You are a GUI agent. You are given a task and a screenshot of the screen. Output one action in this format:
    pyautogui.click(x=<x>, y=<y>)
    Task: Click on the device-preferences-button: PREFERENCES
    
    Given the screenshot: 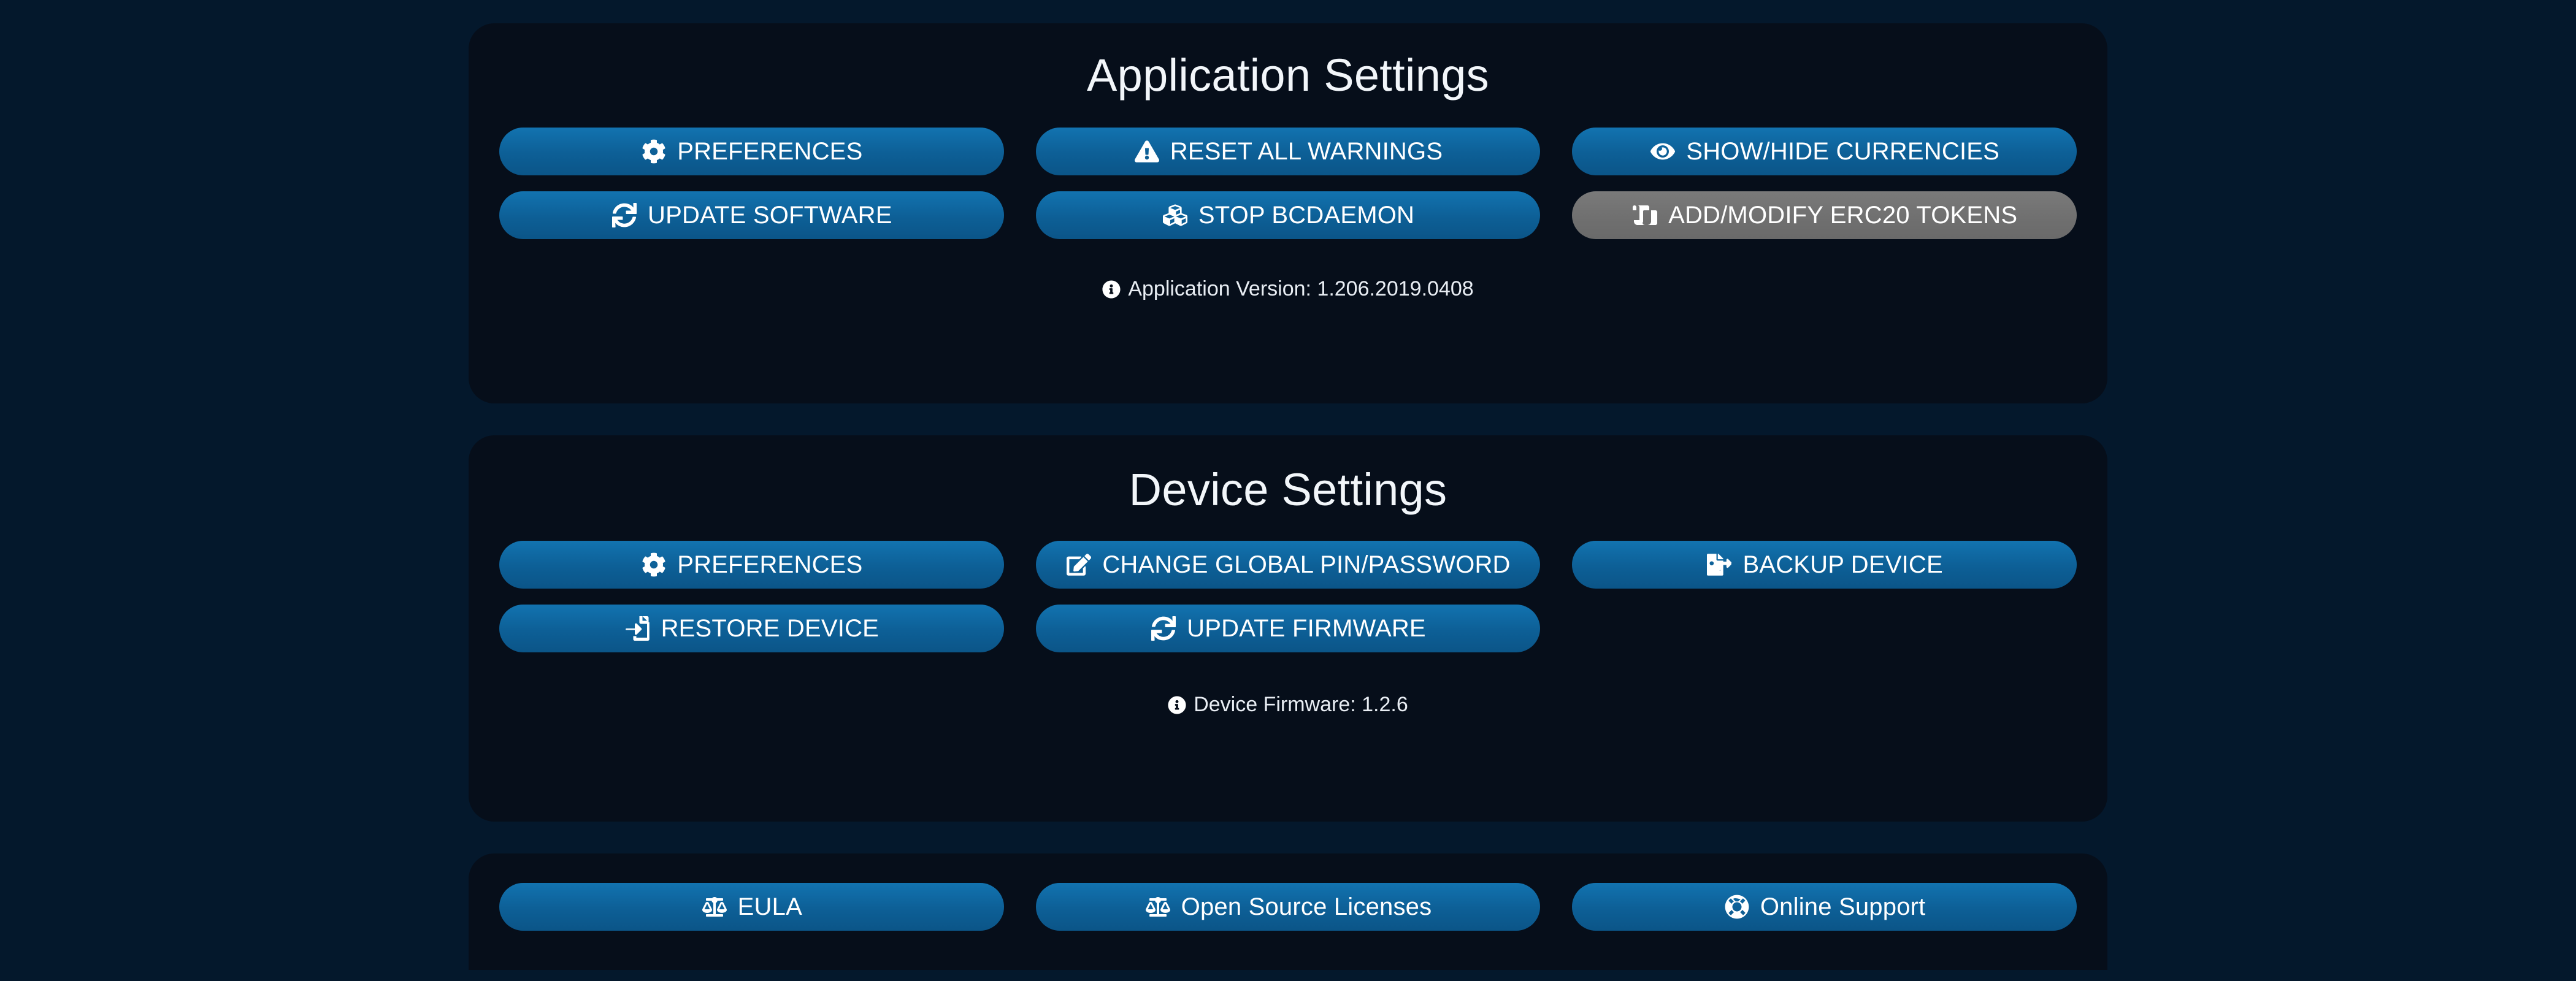 What is the action you would take?
    pyautogui.click(x=751, y=565)
    